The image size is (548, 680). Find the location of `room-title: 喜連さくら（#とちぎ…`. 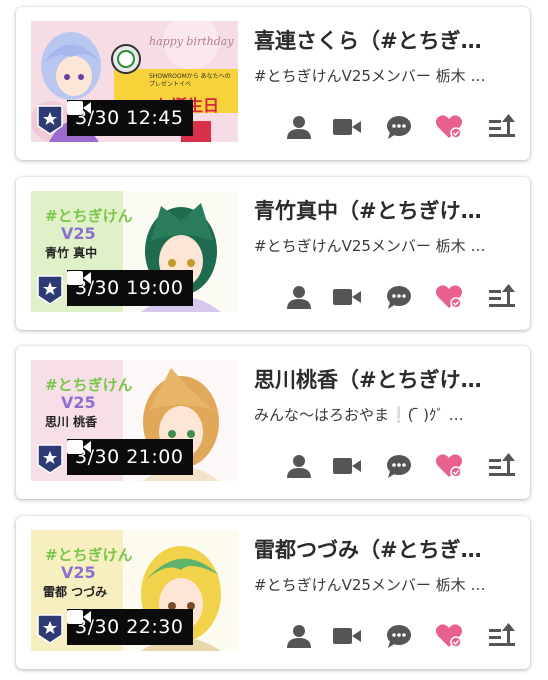

room-title: 喜連さくら（#とちぎ… is located at coordinates (385, 40).